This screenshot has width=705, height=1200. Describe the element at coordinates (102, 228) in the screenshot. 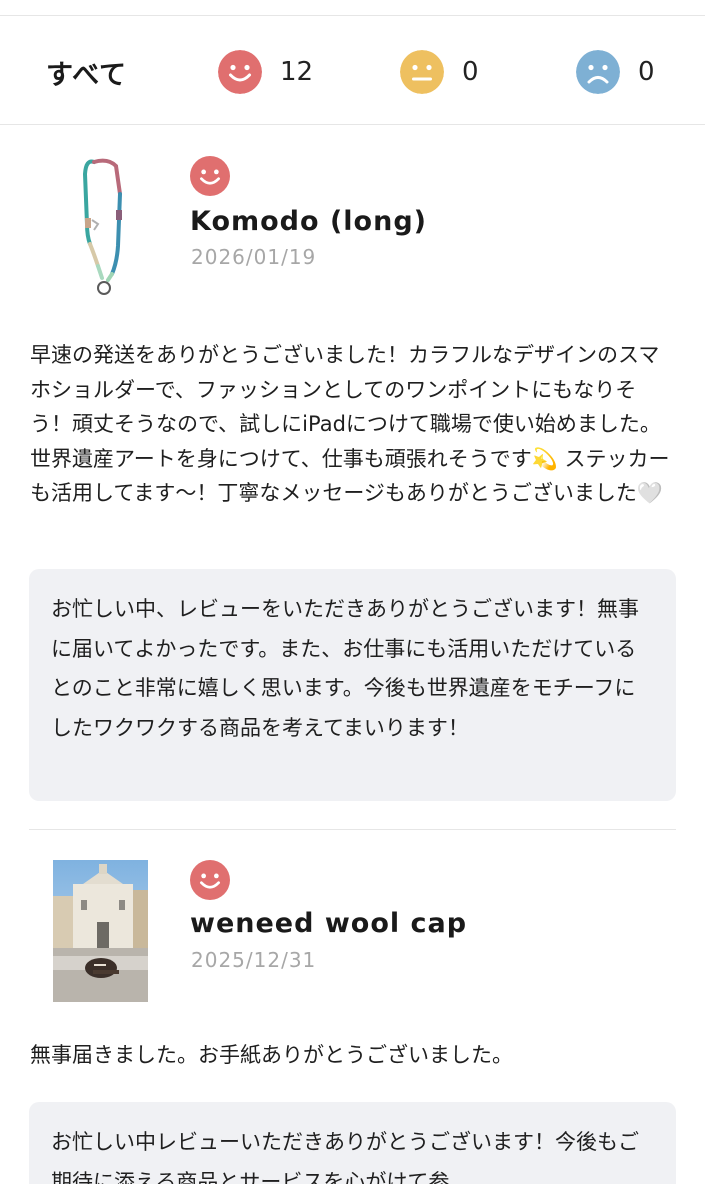

I see `product-image-strap` at that location.